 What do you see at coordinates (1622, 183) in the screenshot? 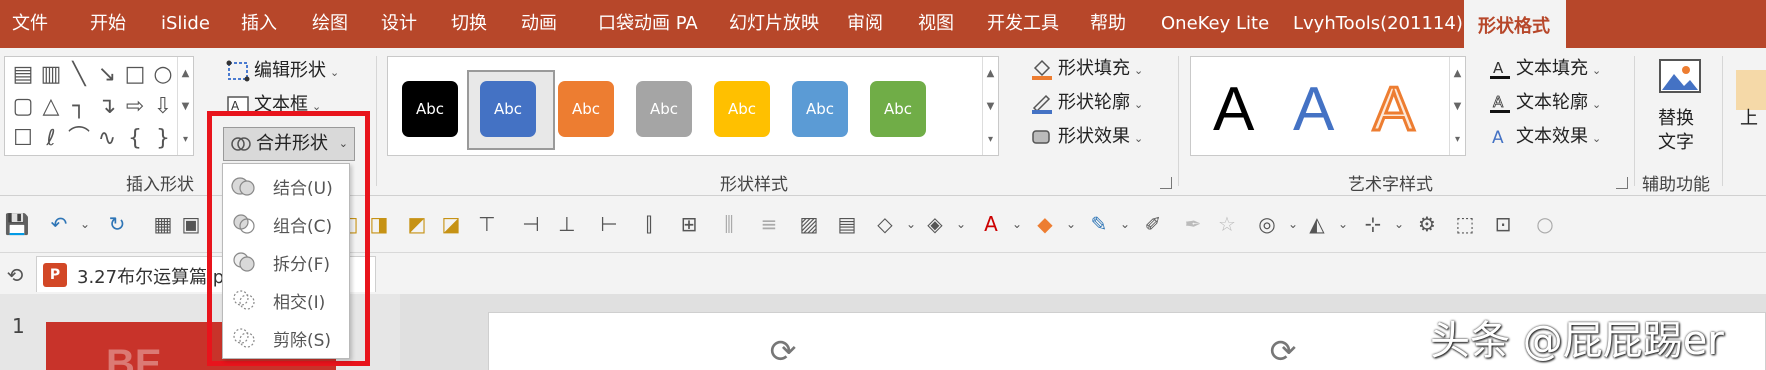
I see `wordart-launcher-icon` at bounding box center [1622, 183].